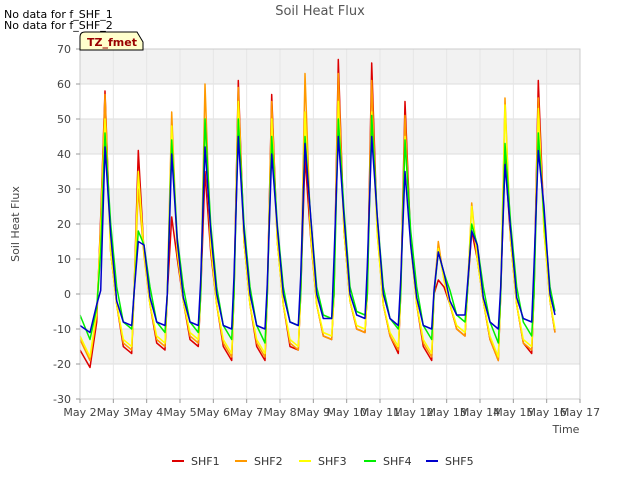 The width and height of the screenshot is (640, 480). What do you see at coordinates (64, 49) in the screenshot?
I see `y-tick-label: 70` at bounding box center [64, 49].